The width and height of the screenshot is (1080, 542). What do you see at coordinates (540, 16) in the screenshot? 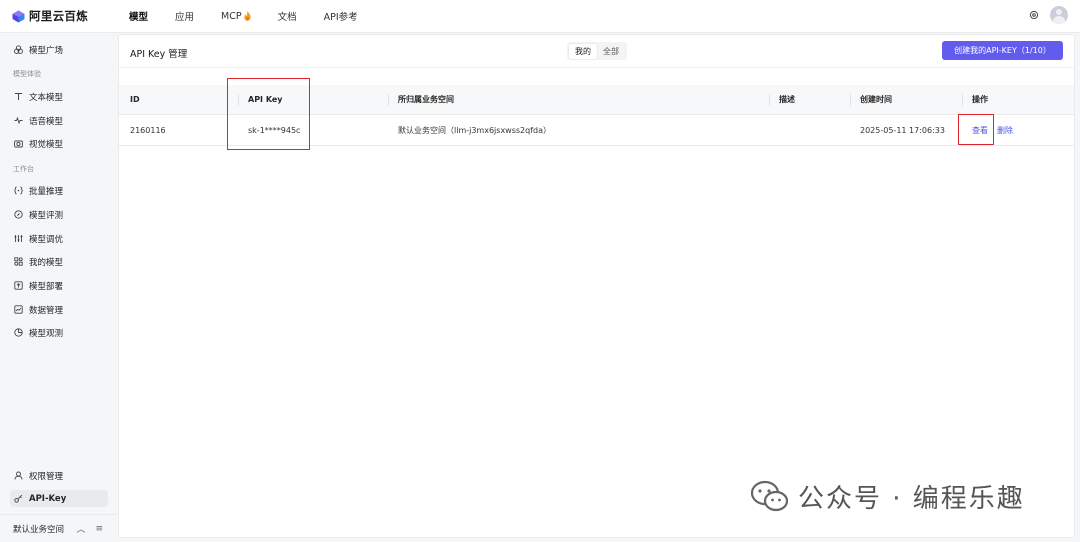
I see `top-nav: 阿里云百炼 模型 应用 MCP 文档 API参考` at bounding box center [540, 16].